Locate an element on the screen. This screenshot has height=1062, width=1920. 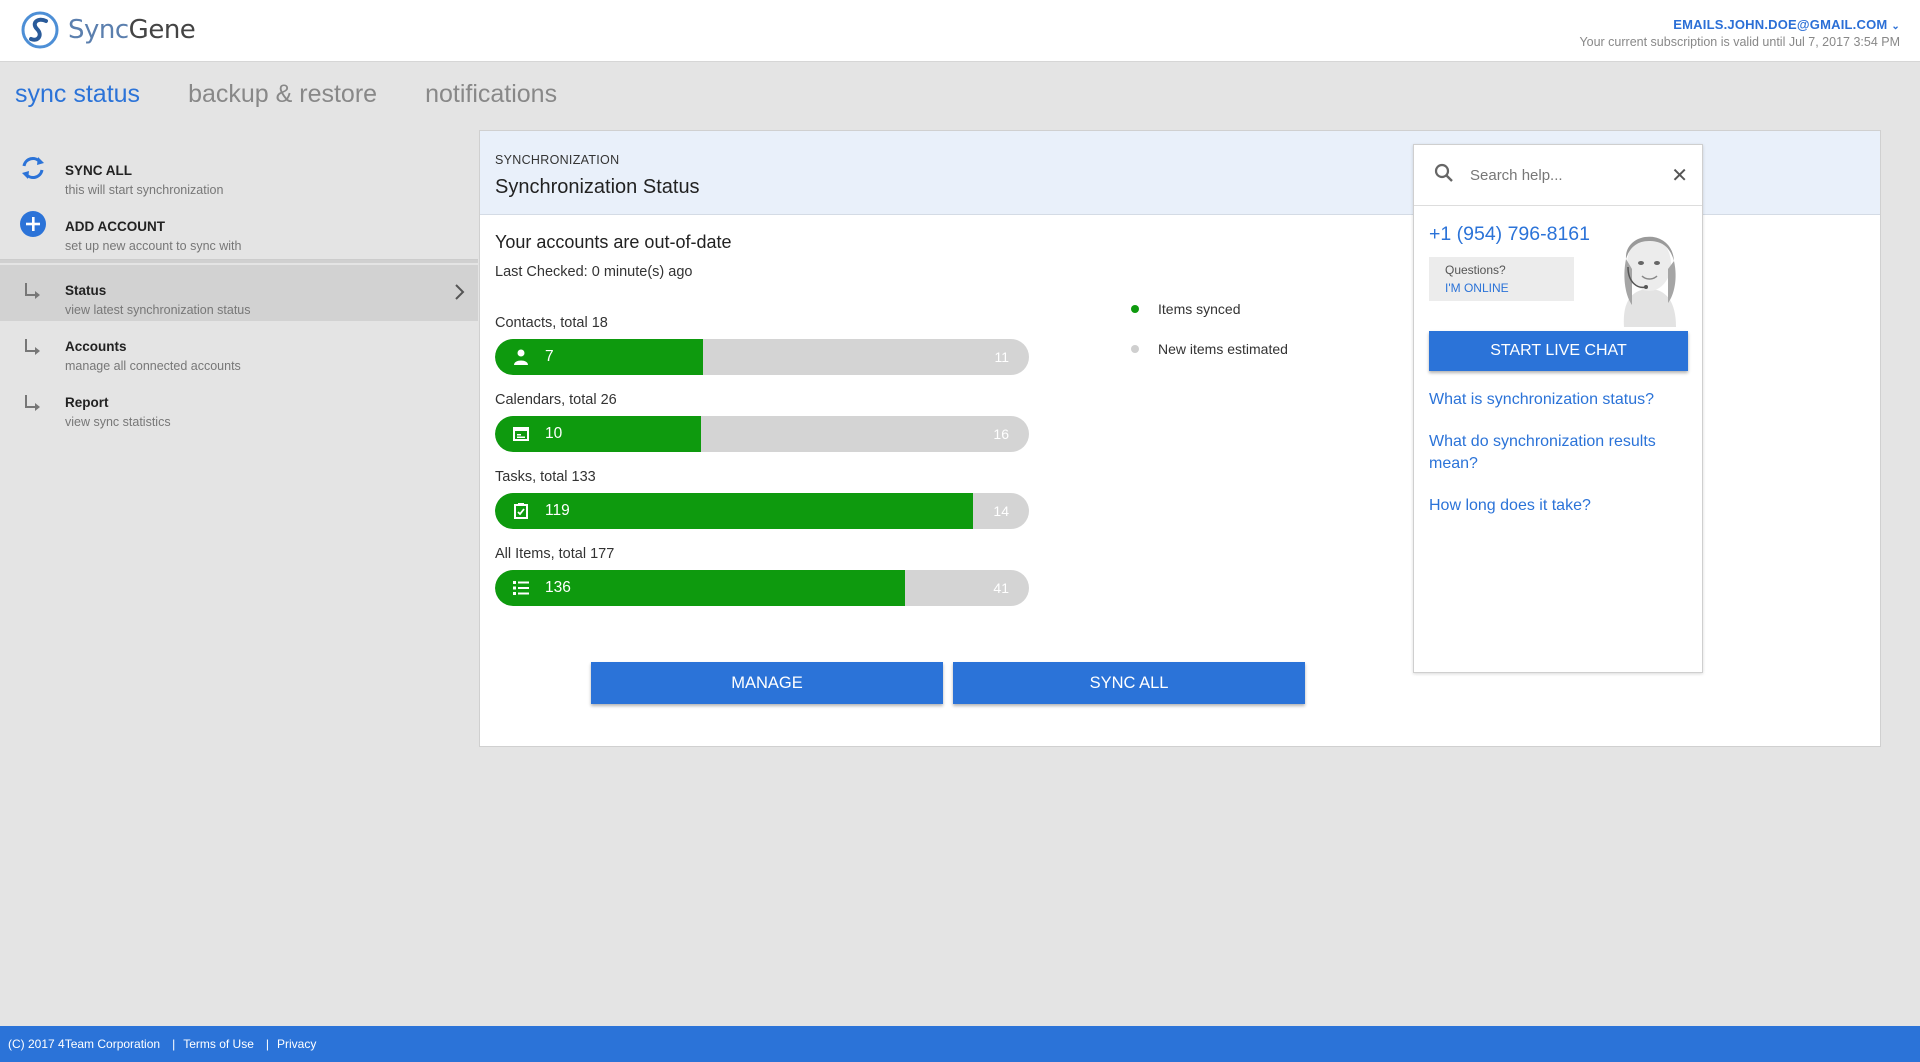
calendar-icon is located at coordinates (521, 434).